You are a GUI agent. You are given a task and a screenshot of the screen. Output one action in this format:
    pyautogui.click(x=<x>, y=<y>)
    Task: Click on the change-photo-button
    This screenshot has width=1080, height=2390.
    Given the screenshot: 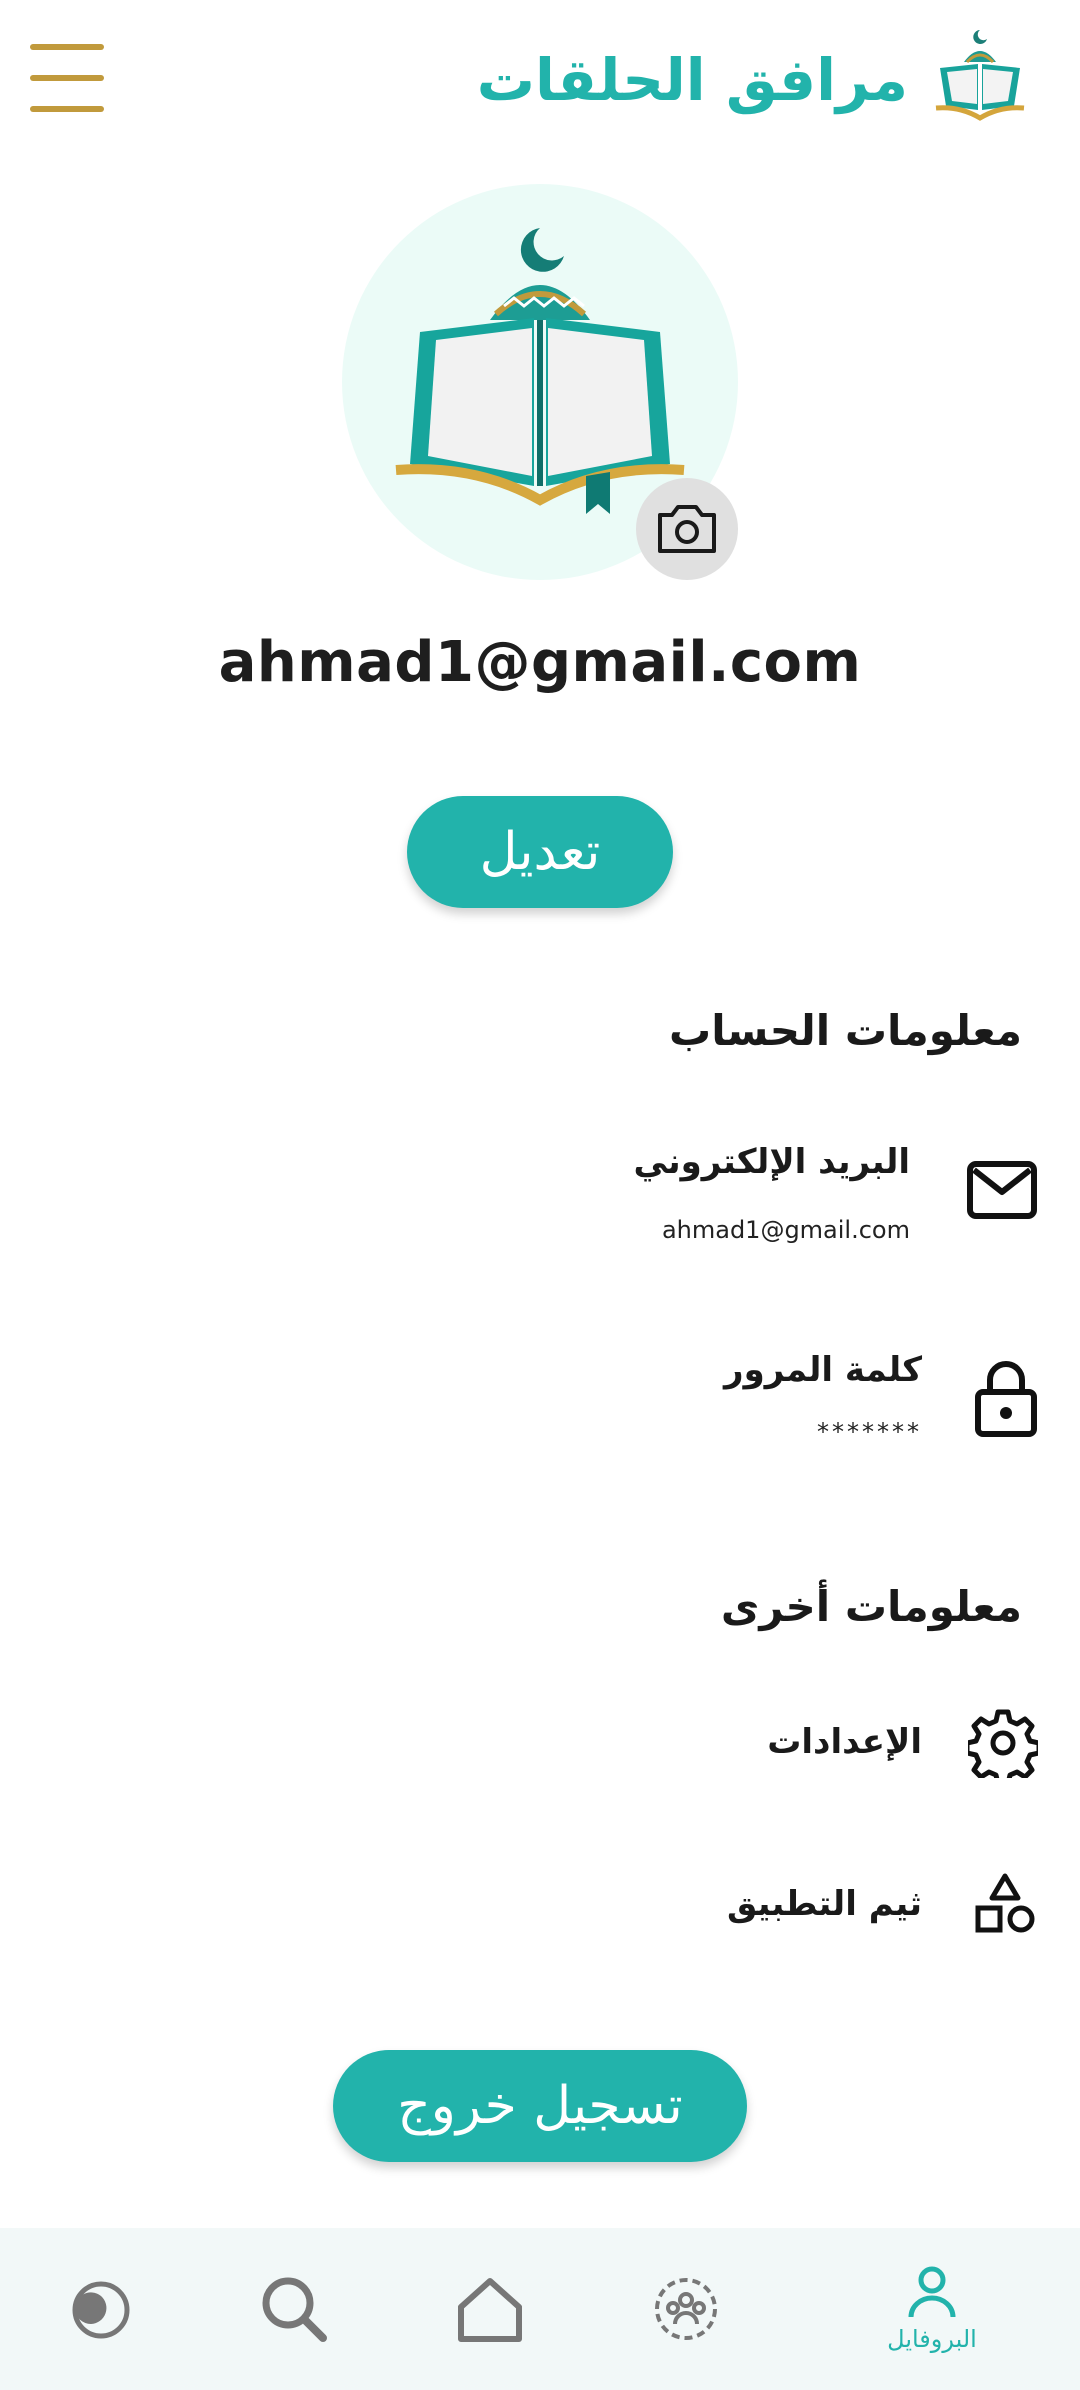 What is the action you would take?
    pyautogui.click(x=687, y=529)
    